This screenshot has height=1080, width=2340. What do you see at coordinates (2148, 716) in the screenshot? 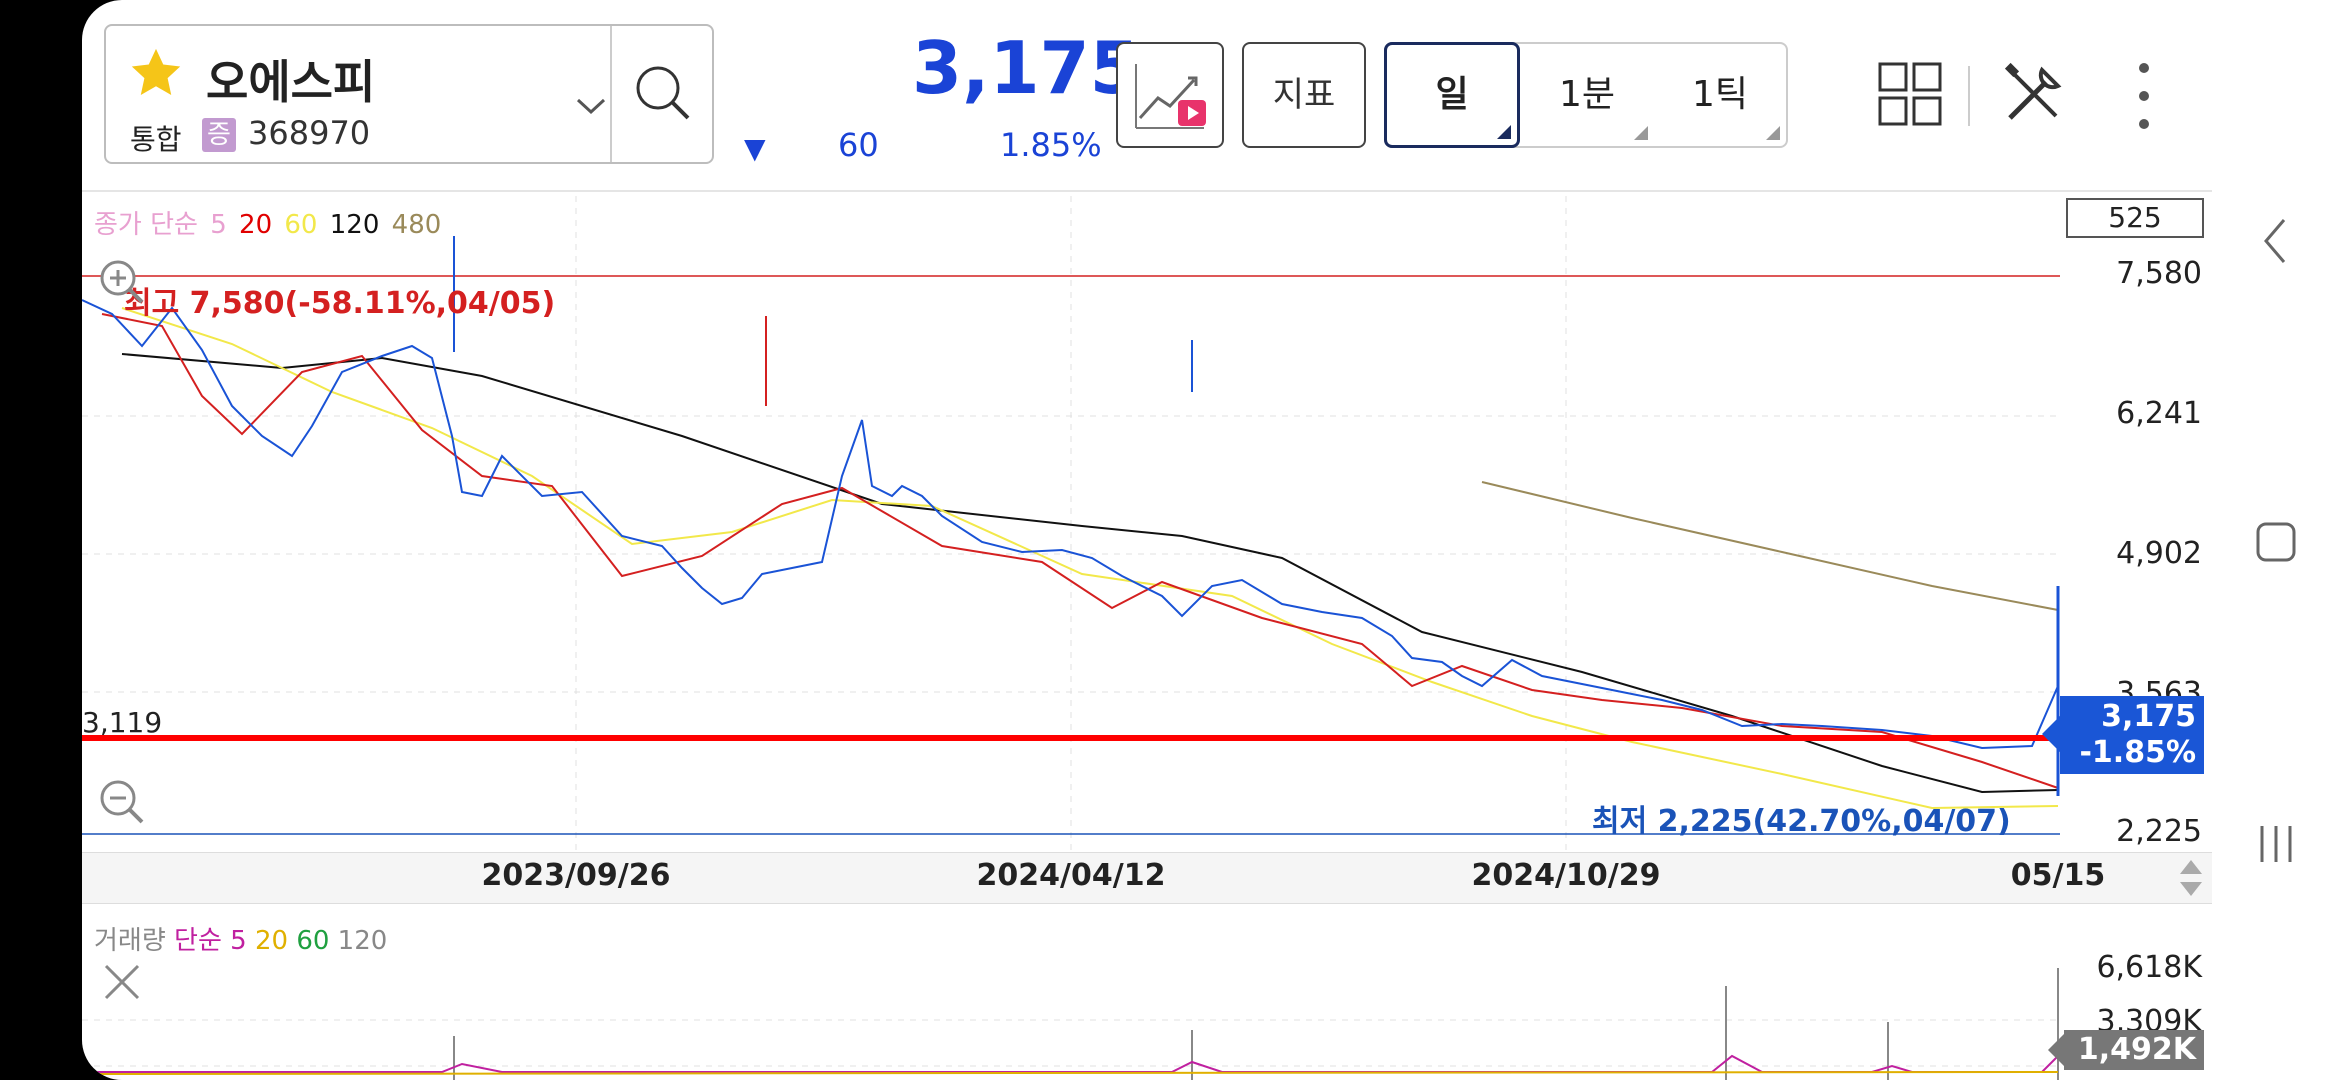
I see `current-price-tag-value: 3,175` at bounding box center [2148, 716].